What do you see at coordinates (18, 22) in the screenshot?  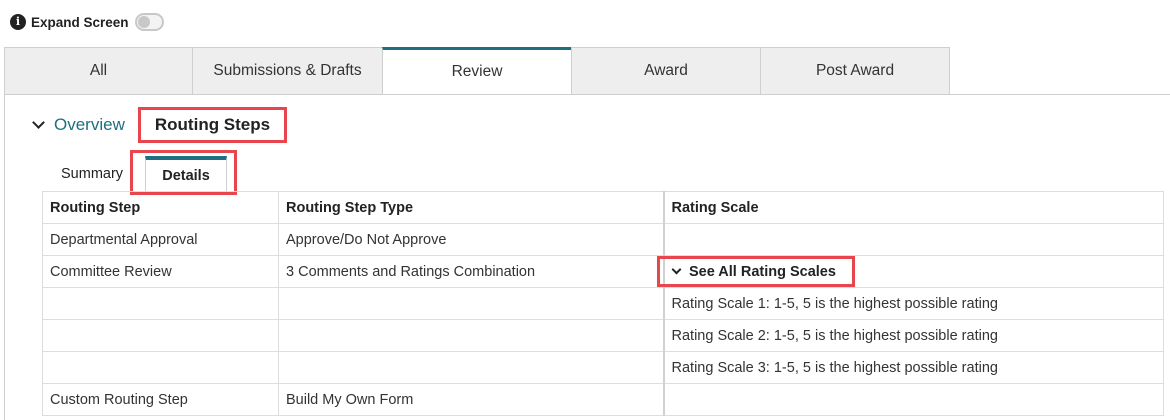 I see `info-icon: i` at bounding box center [18, 22].